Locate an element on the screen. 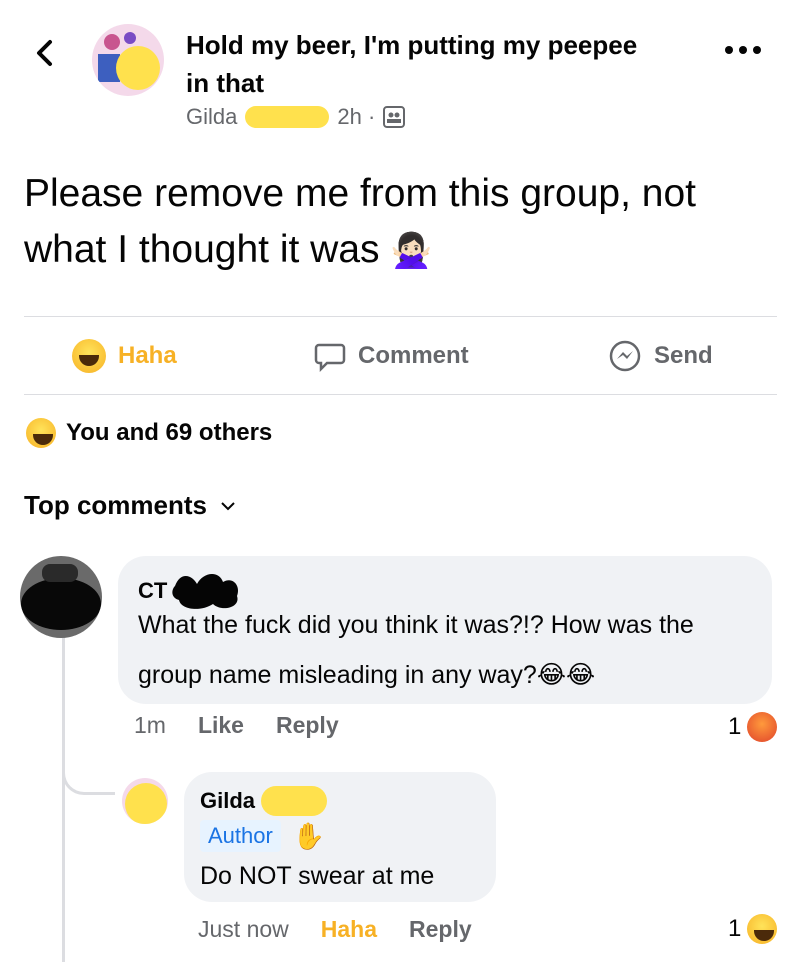 Image resolution: width=801 pixels, height=962 pixels. reply-author: Gilda is located at coordinates (264, 801).